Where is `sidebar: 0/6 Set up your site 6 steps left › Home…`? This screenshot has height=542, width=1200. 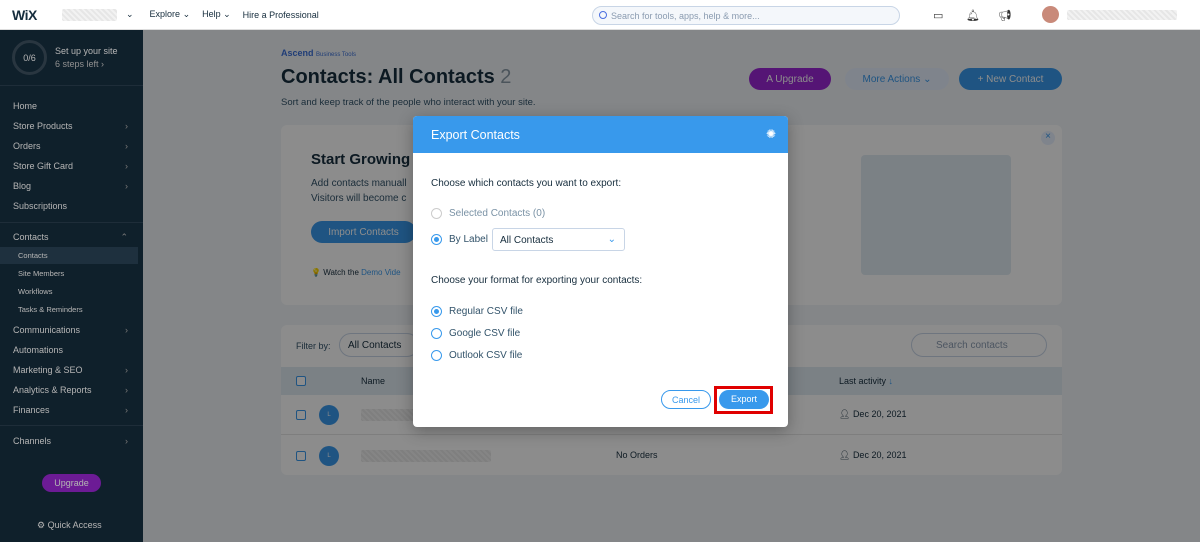 sidebar: 0/6 Set up your site 6 steps left › Home… is located at coordinates (71, 286).